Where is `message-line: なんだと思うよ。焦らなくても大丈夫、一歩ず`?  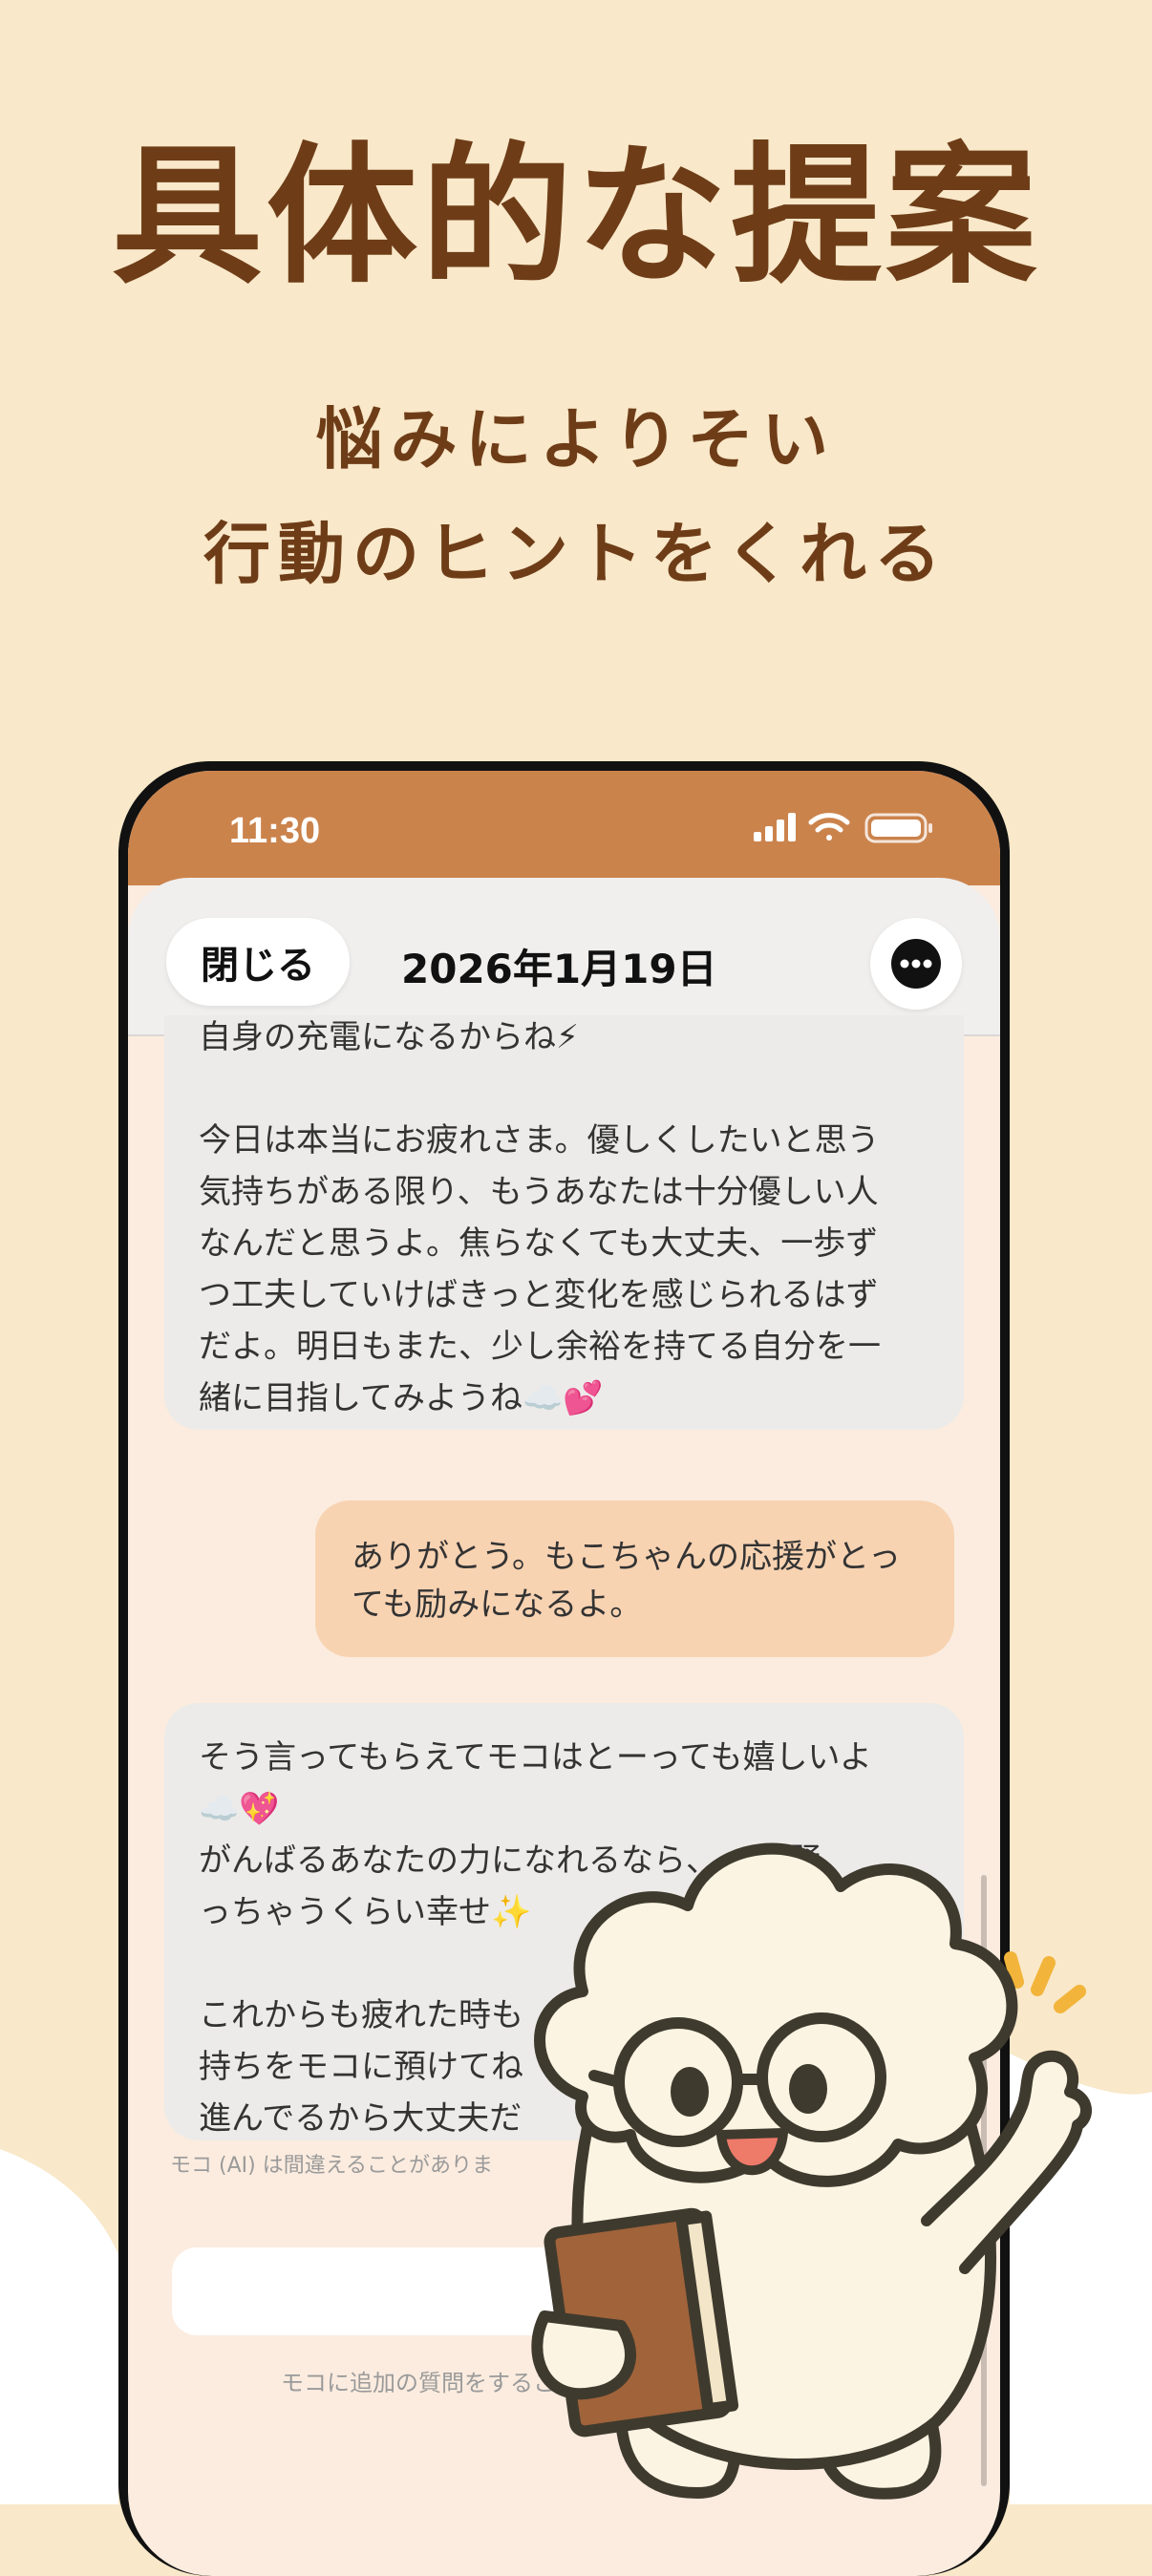 message-line: なんだと思うよ。焦らなくても大丈夫、一歩ず is located at coordinates (539, 1243).